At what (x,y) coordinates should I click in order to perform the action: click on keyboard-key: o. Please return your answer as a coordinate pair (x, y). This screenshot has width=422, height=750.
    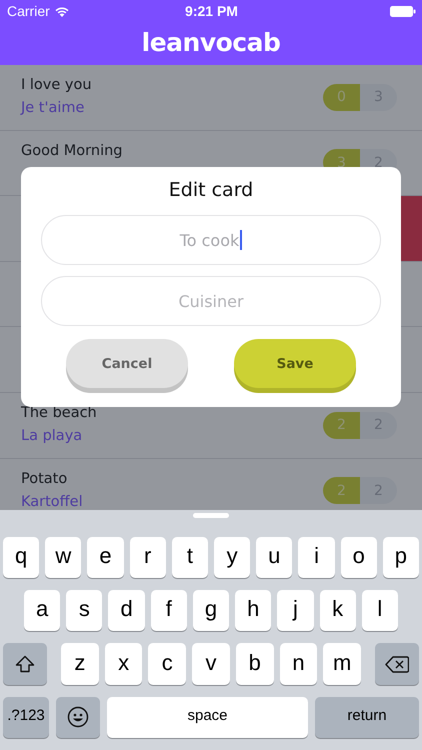
    Looking at the image, I should click on (358, 557).